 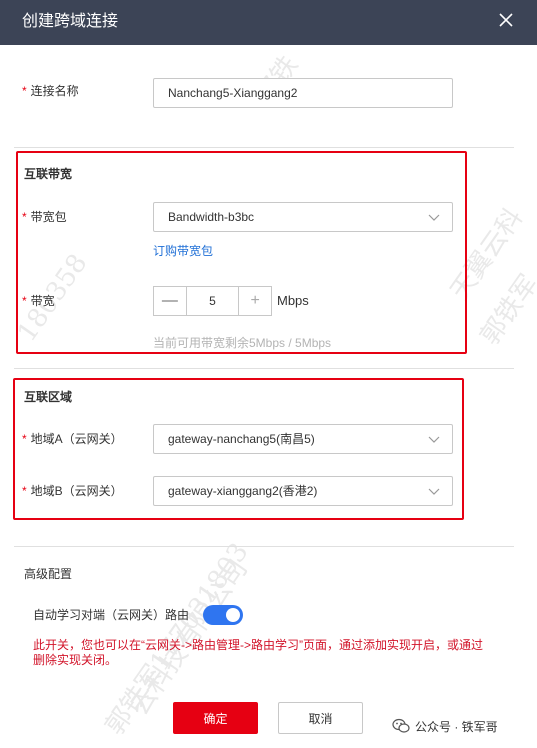 What do you see at coordinates (233, 615) in the screenshot?
I see `toggle-knob` at bounding box center [233, 615].